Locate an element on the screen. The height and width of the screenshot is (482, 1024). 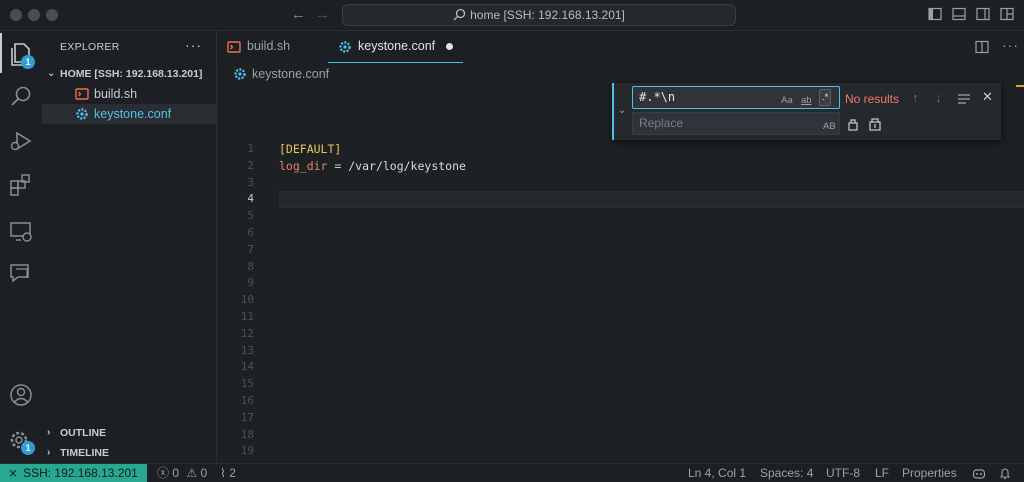
timeline-section-header: › TIMELINE is located at coordinates (129, 453).